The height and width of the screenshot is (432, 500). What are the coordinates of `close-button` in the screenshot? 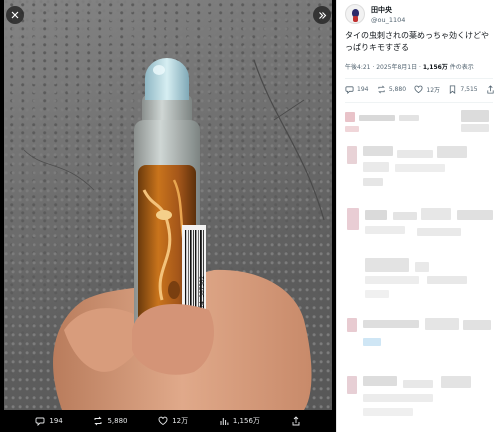 It's located at (15, 15).